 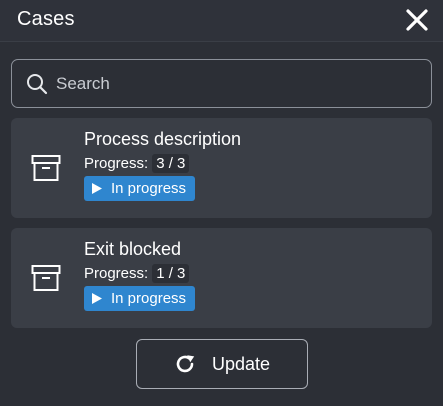 What do you see at coordinates (221, 21) in the screenshot?
I see `header-bar: Cases` at bounding box center [221, 21].